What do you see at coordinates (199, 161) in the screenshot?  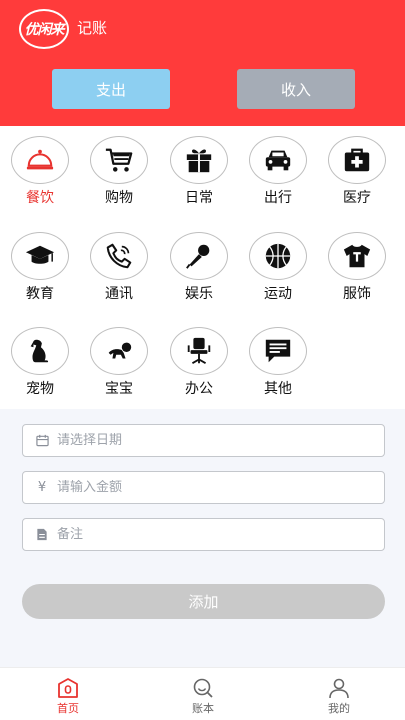 I see `gift-icon` at bounding box center [199, 161].